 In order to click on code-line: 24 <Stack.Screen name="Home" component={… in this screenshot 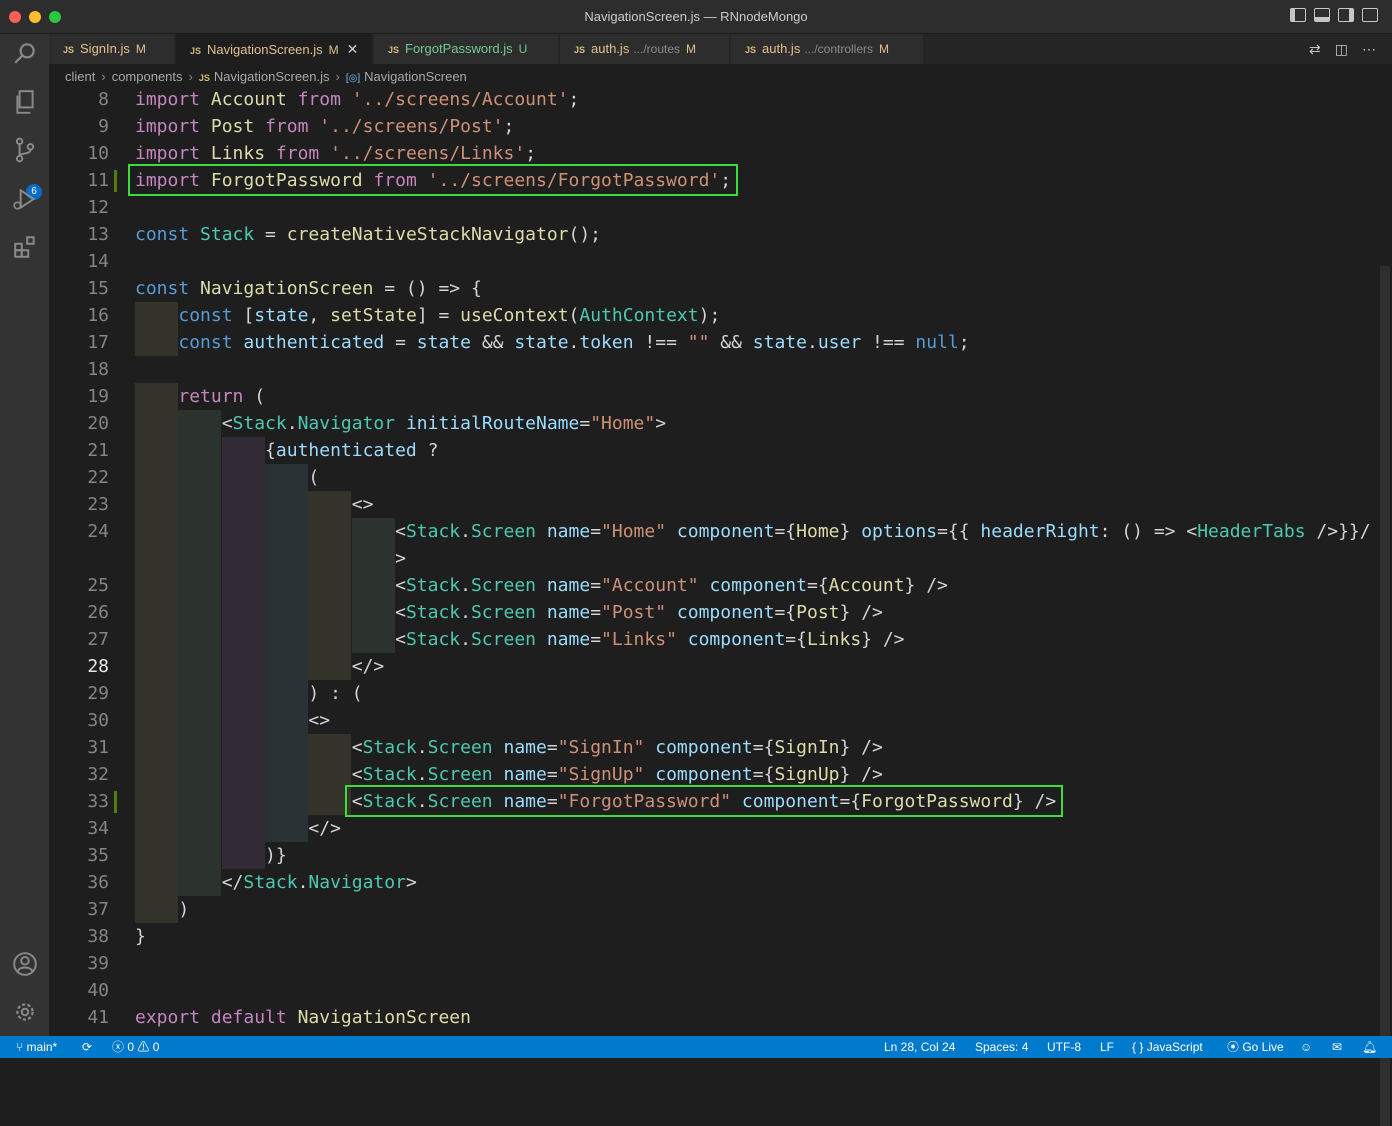, I will do `click(720, 531)`.